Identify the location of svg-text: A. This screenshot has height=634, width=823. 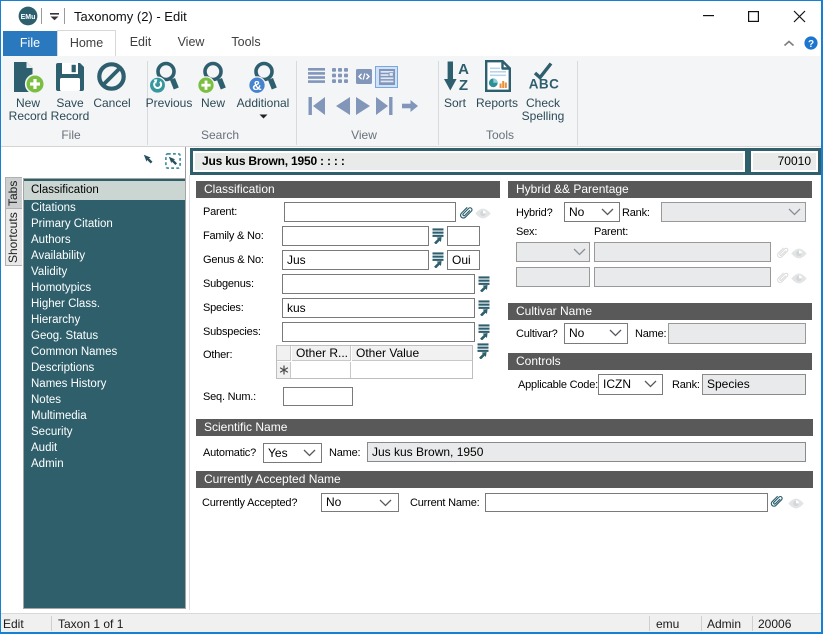
(463, 69).